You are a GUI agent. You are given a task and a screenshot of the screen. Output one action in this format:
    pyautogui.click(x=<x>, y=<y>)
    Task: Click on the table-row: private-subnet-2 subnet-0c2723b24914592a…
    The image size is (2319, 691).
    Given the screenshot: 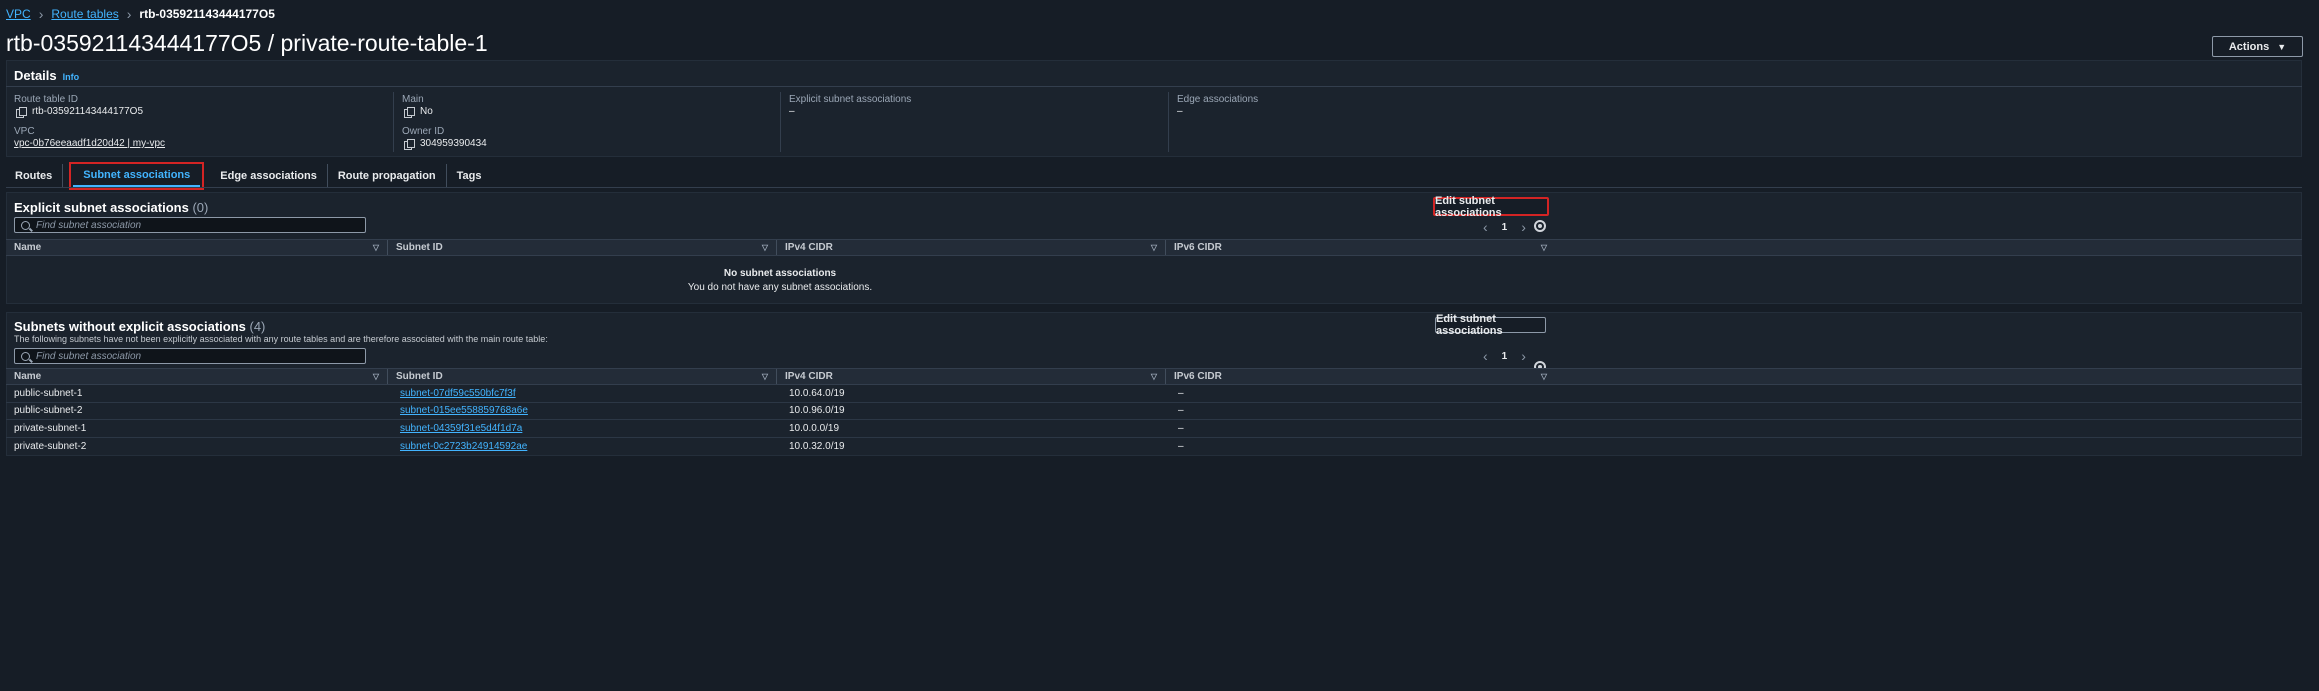 What is the action you would take?
    pyautogui.click(x=1154, y=447)
    